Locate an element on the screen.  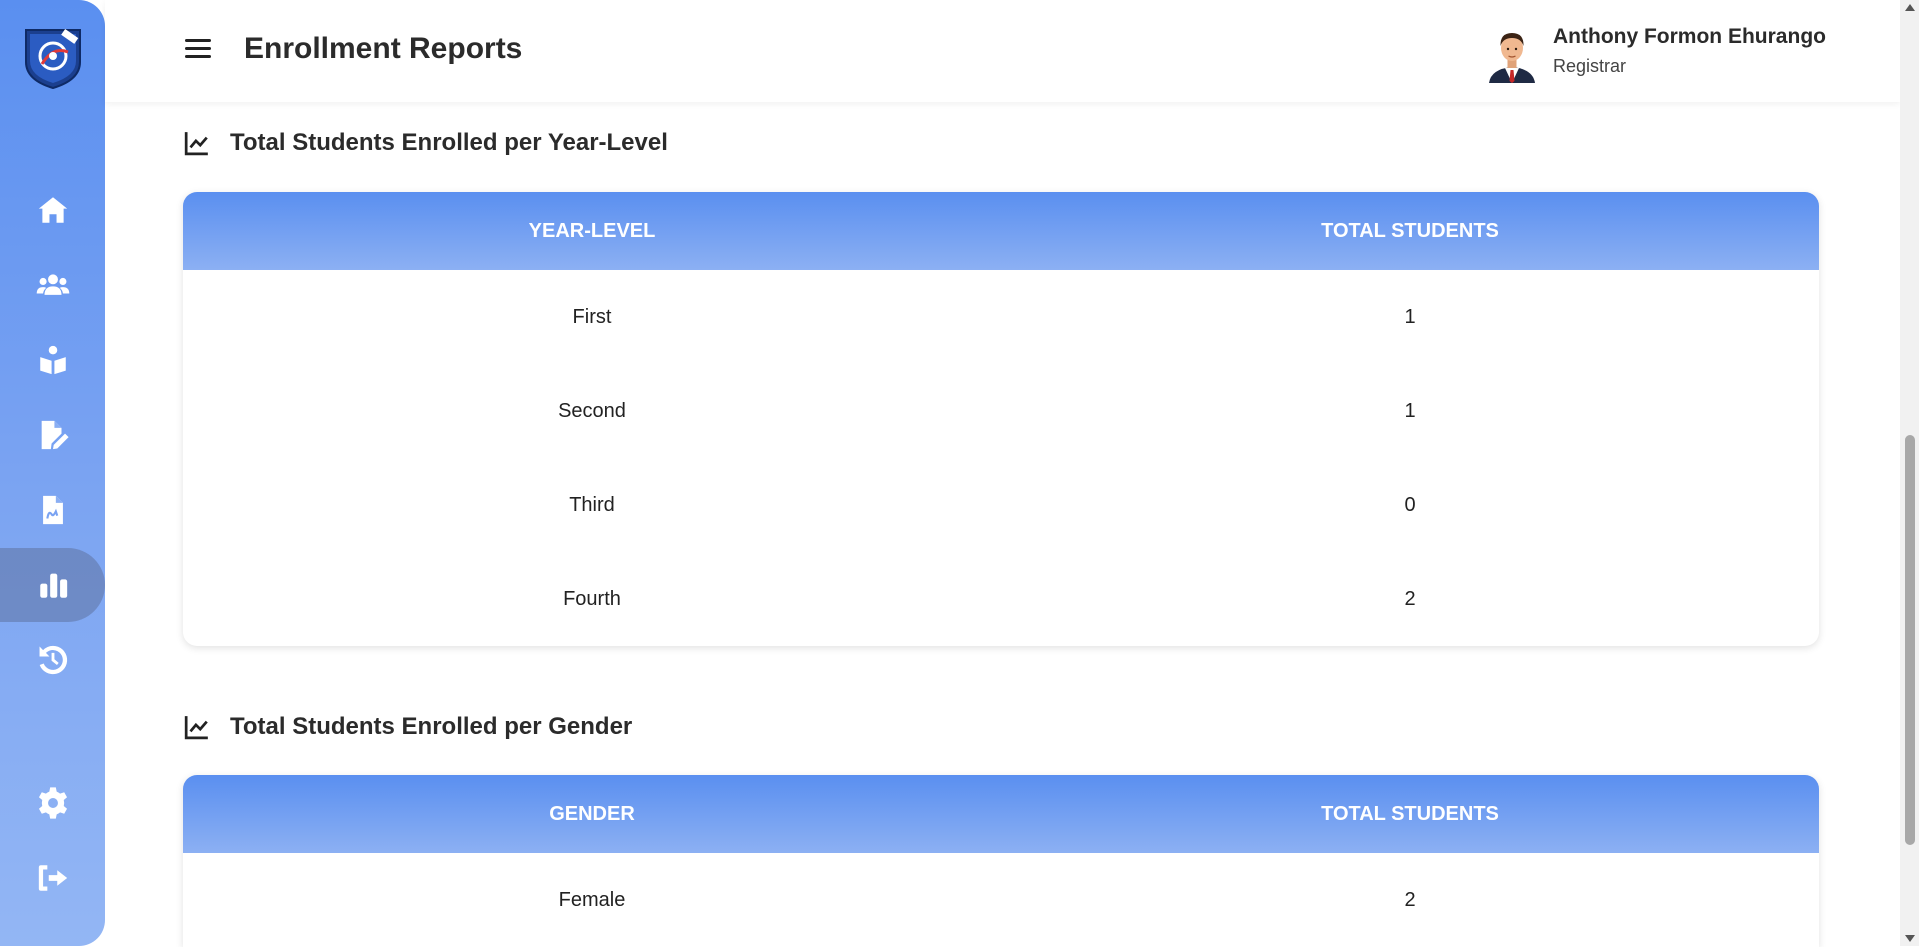
vertical-scrollbar is located at coordinates (1909, 473).